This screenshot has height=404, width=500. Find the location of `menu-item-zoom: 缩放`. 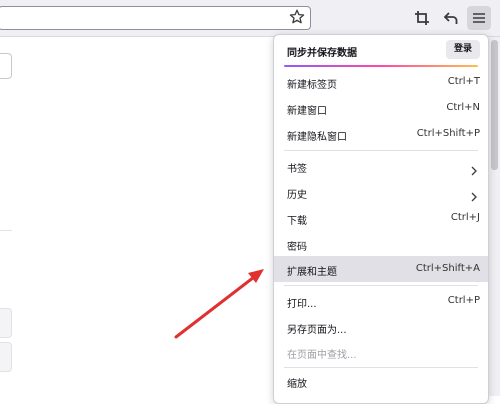

menu-item-zoom: 缩放 is located at coordinates (381, 381).